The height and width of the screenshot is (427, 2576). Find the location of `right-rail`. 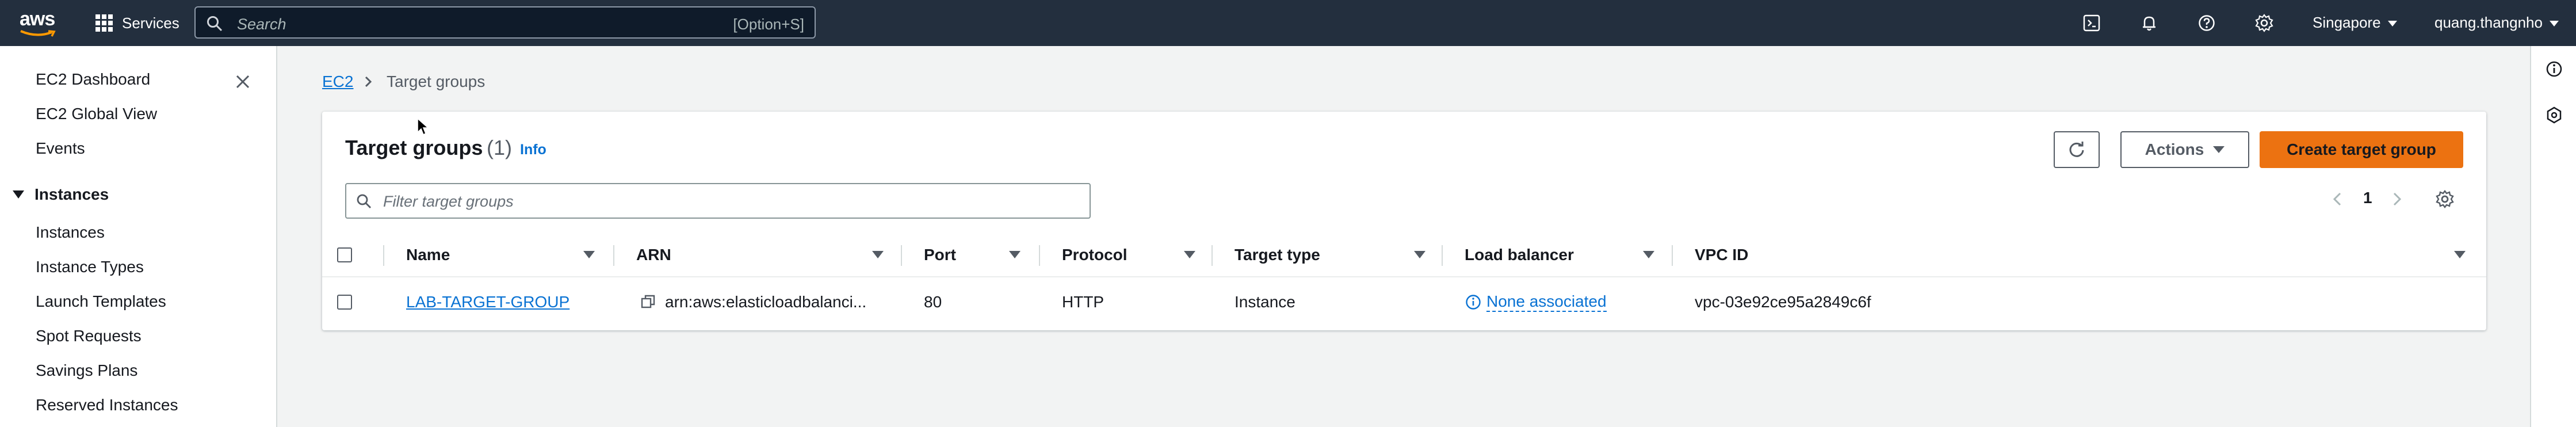

right-rail is located at coordinates (2553, 236).